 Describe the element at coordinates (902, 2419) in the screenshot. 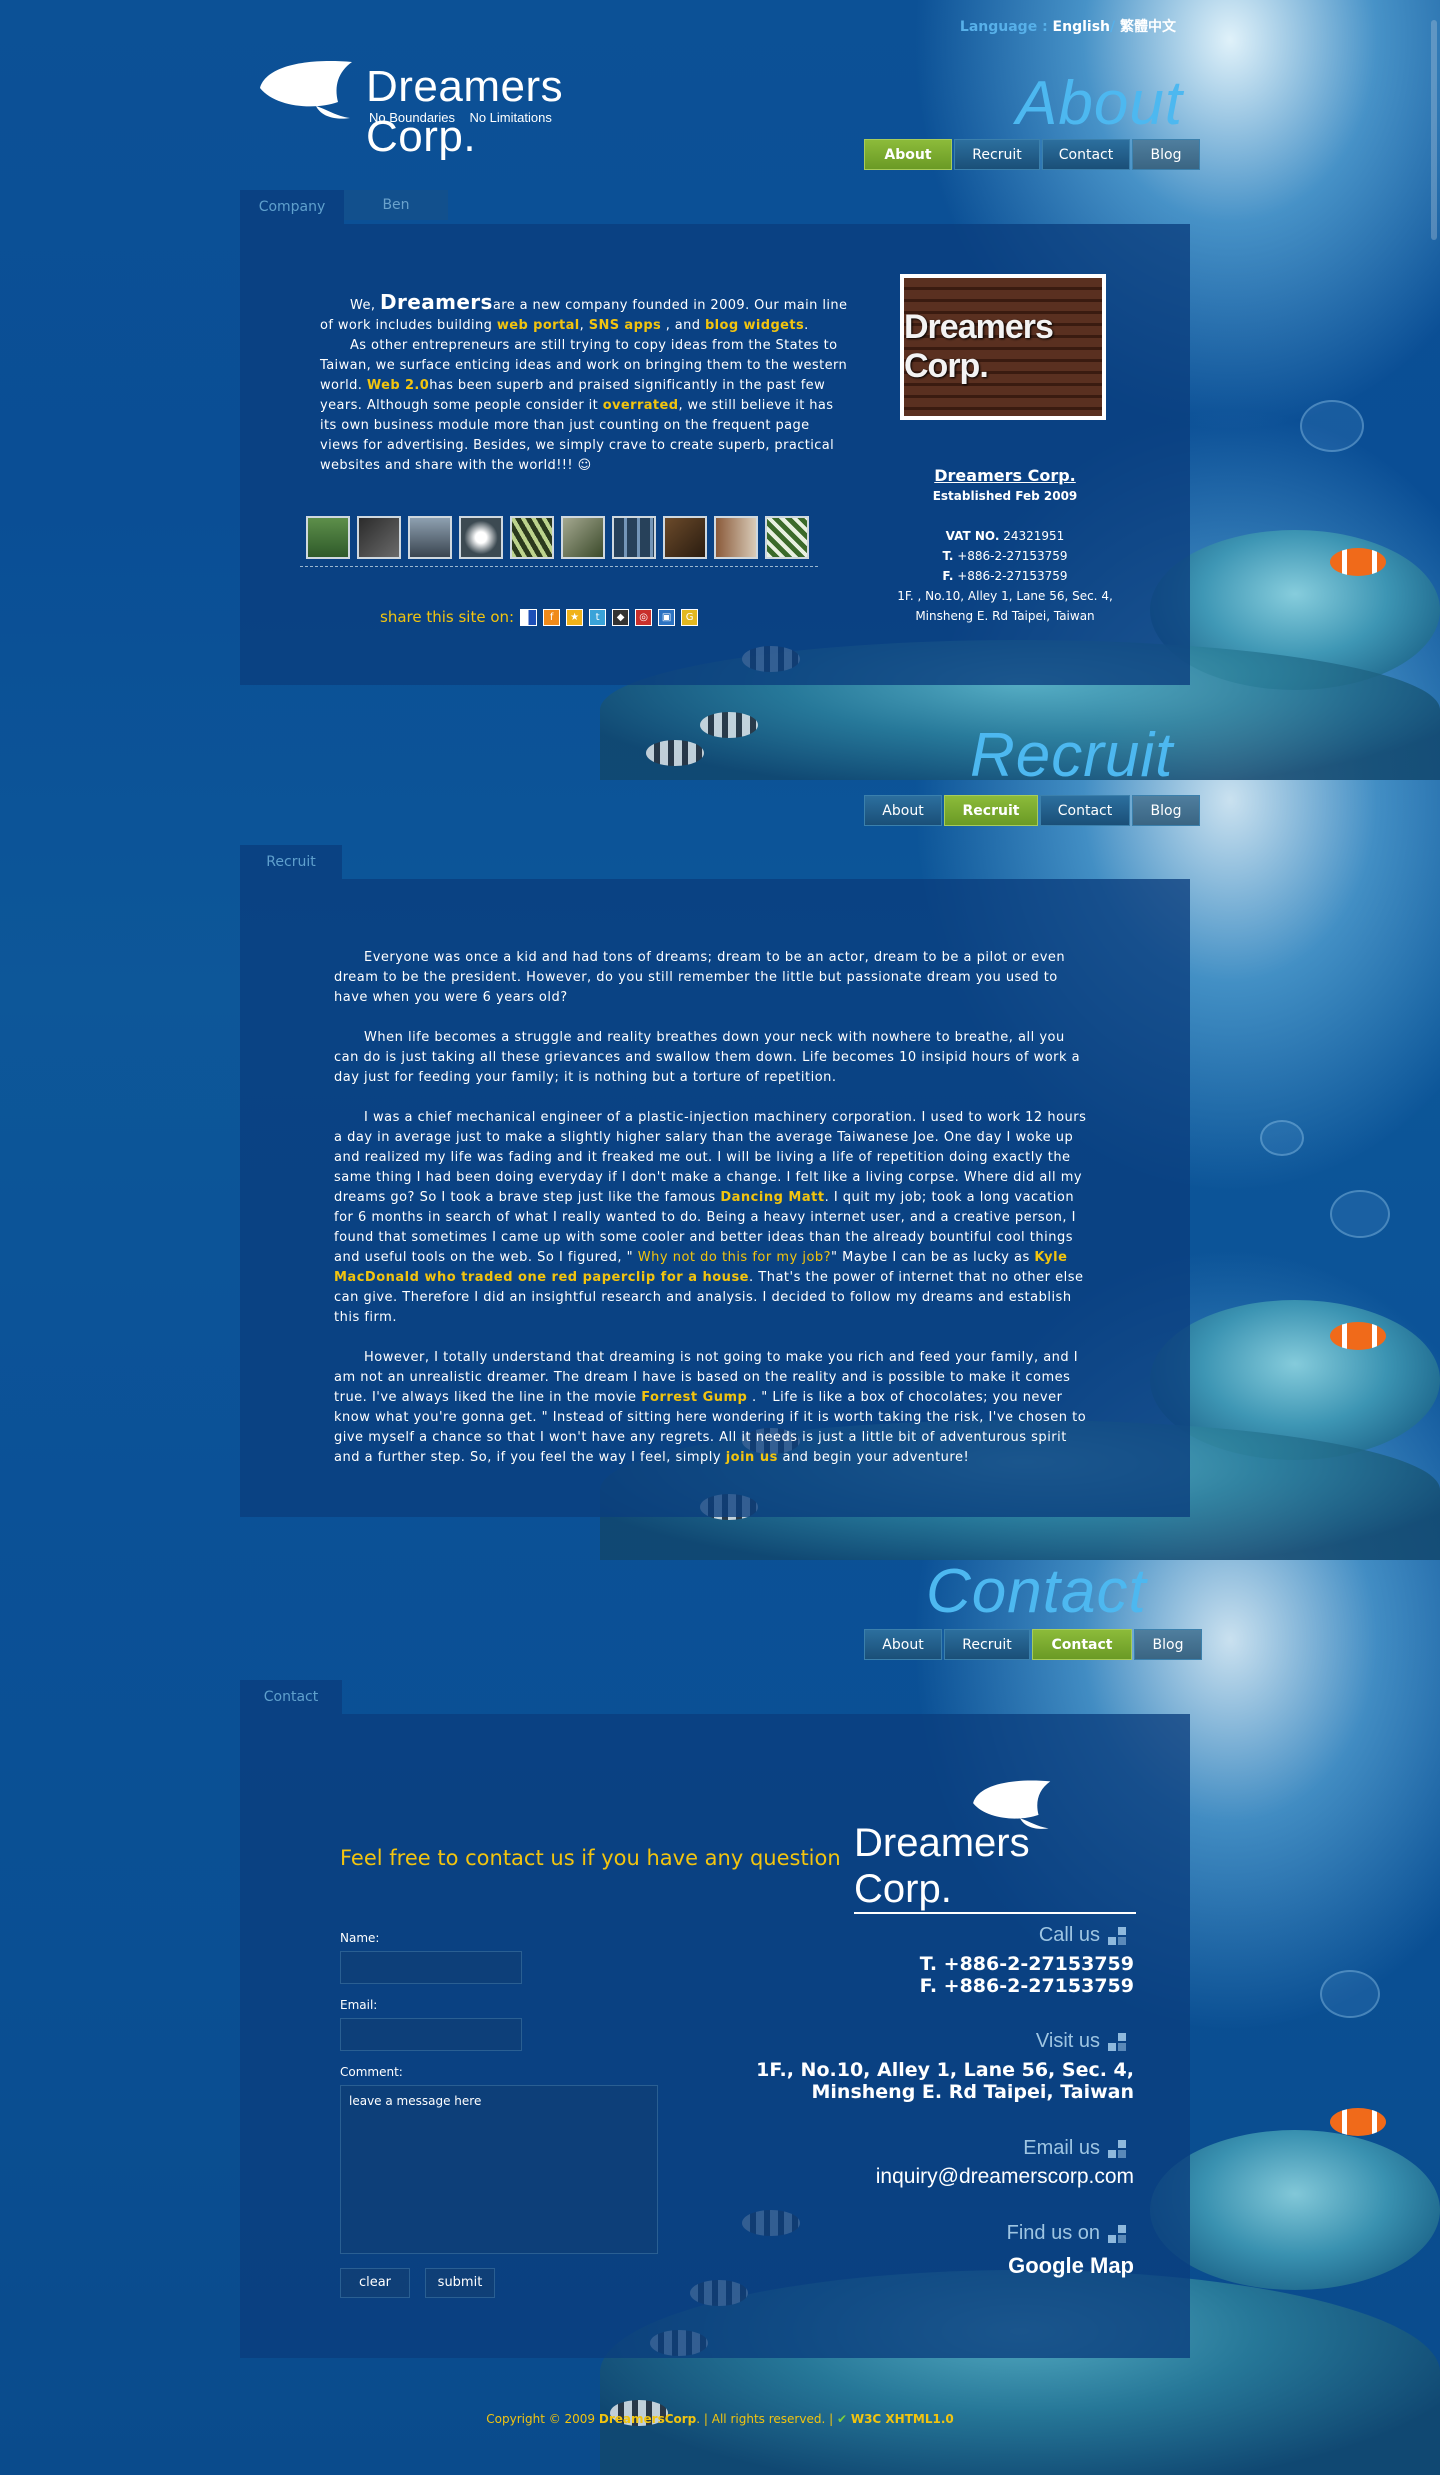

I see `w3c-link: W3C XHTML1.0` at that location.